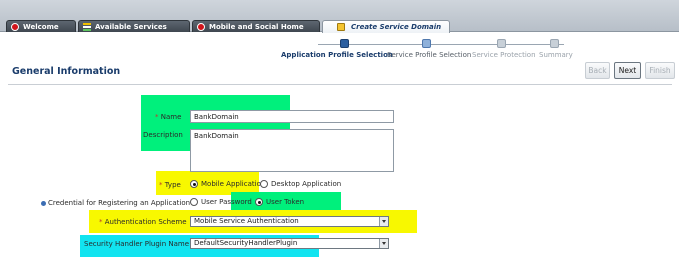 The image size is (679, 263). I want to click on tab-label: Mobile and Social Home, so click(256, 27).